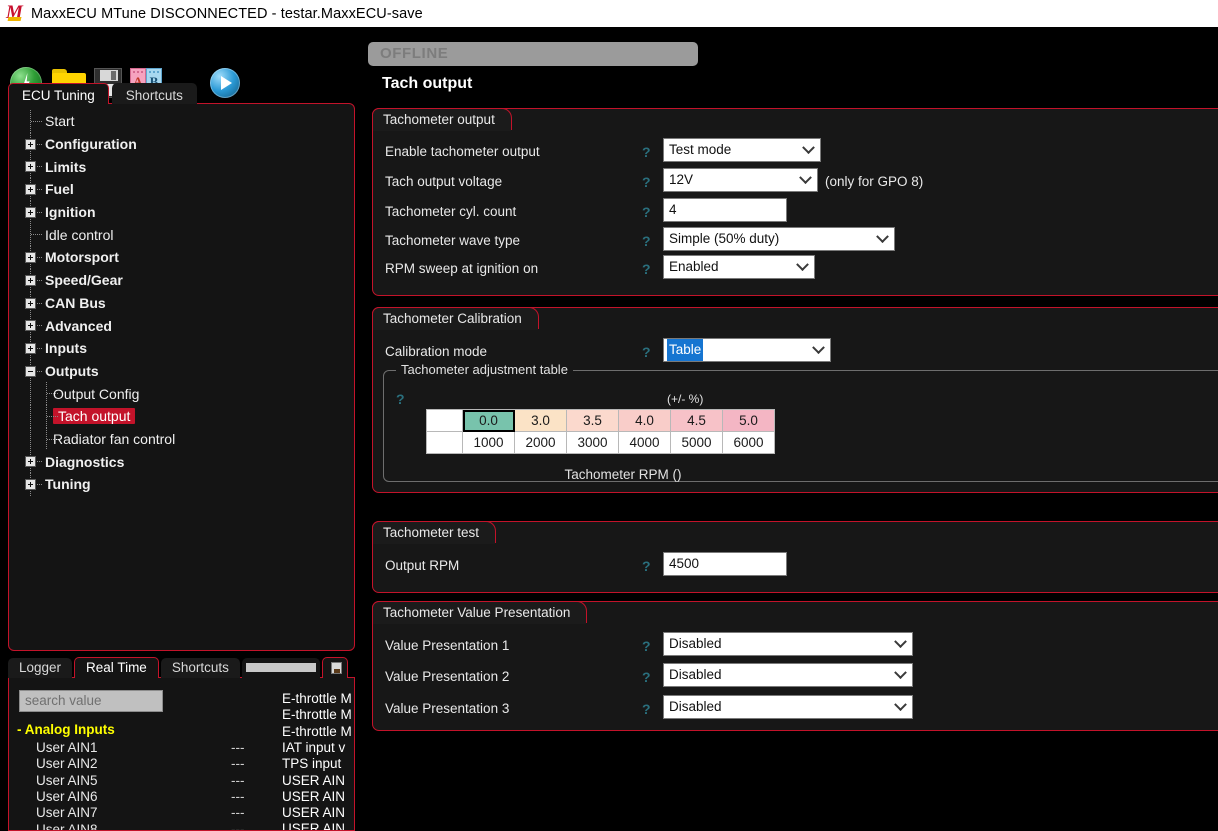 This screenshot has width=1218, height=831. Describe the element at coordinates (181, 235) in the screenshot. I see `sidebar-item-idle-control: Idle control` at that location.